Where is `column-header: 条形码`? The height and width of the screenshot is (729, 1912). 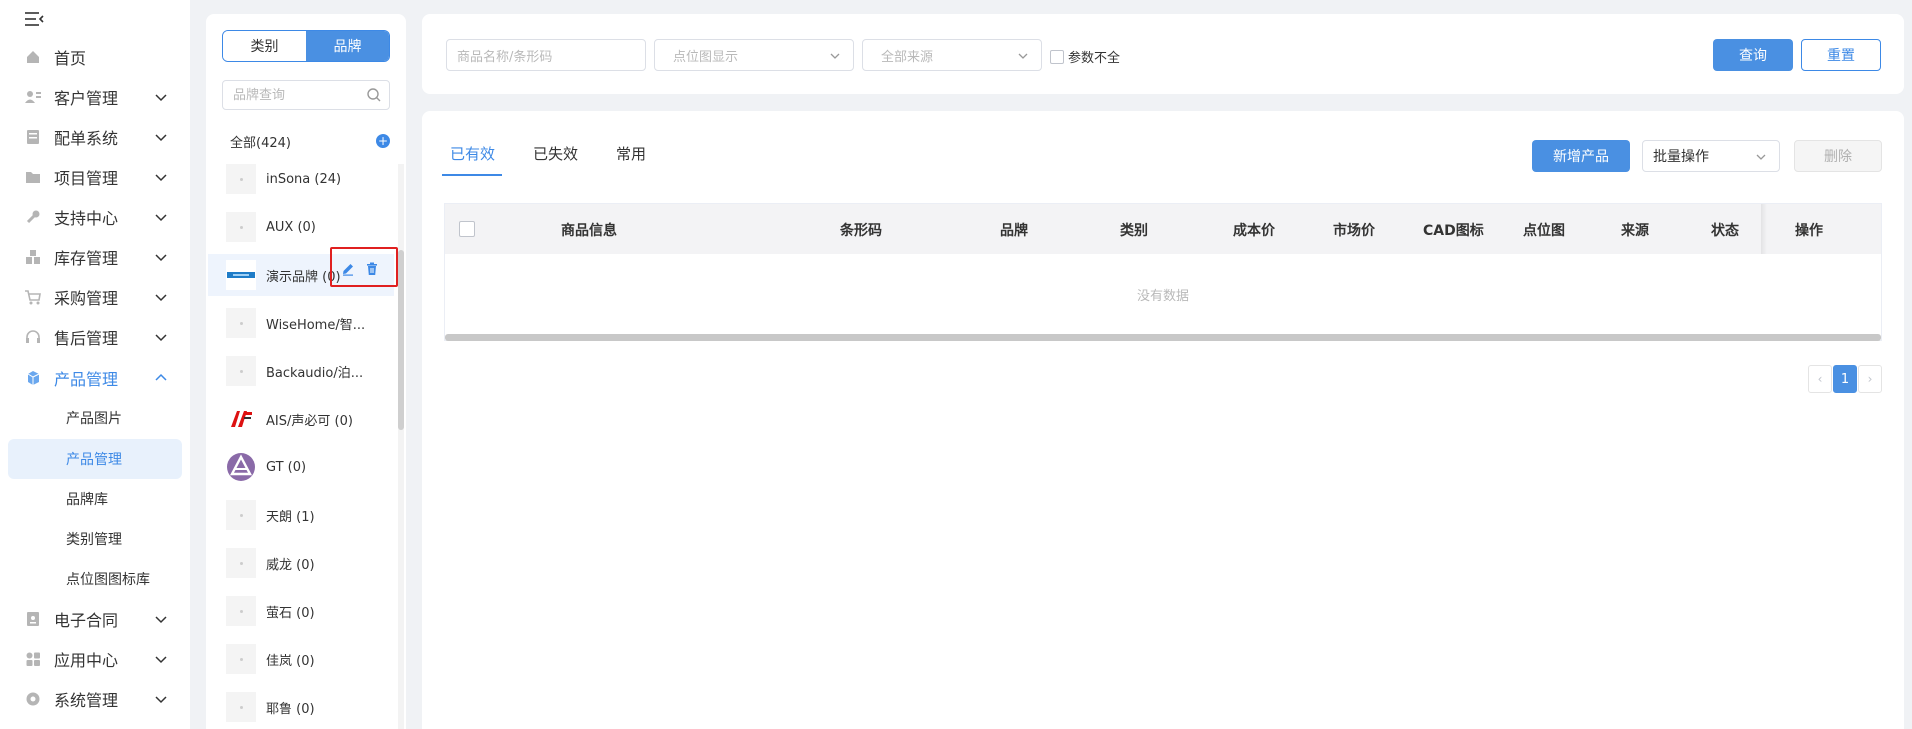
column-header: 条形码 is located at coordinates (861, 231).